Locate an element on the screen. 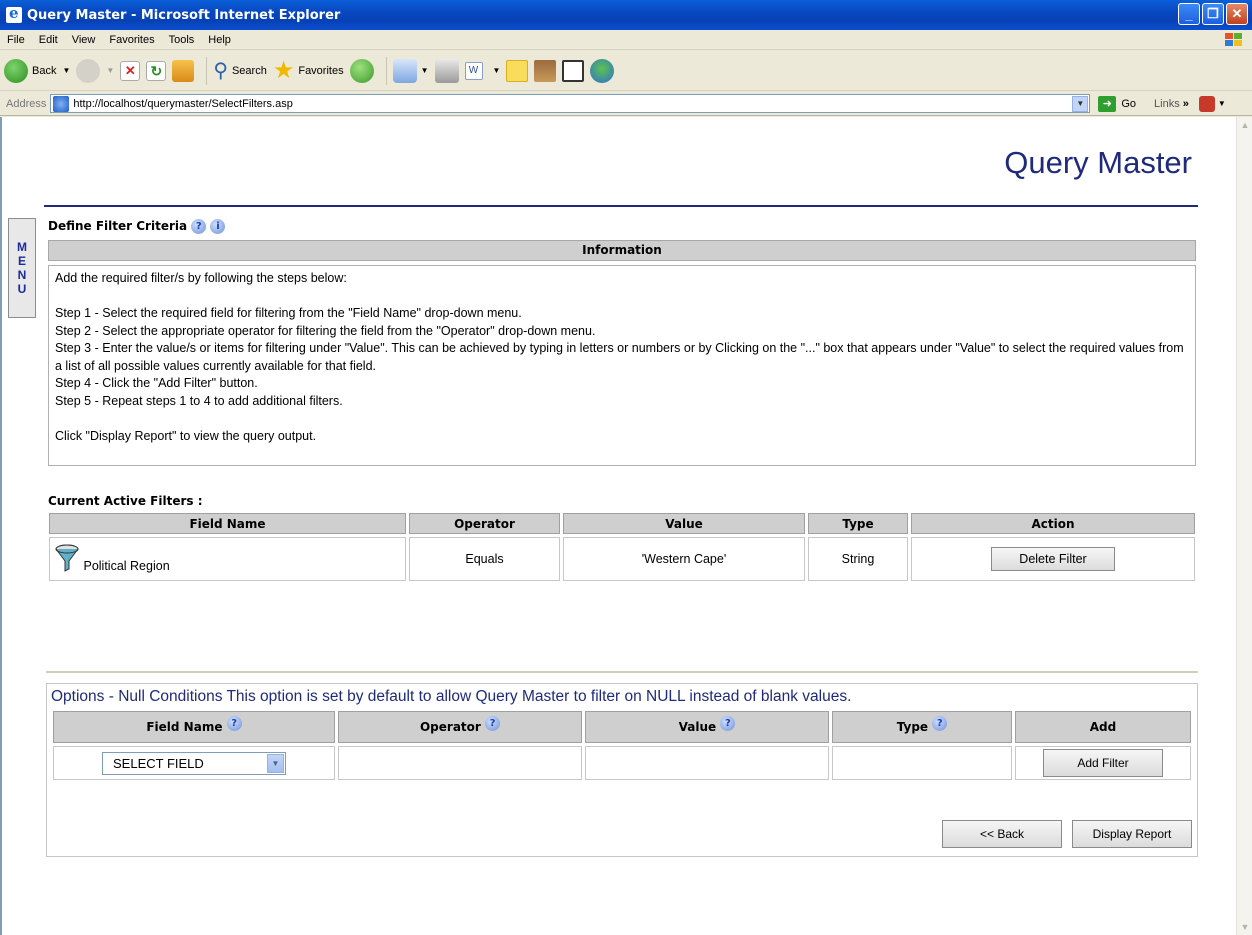  refresh-button: ↻ is located at coordinates (156, 70).